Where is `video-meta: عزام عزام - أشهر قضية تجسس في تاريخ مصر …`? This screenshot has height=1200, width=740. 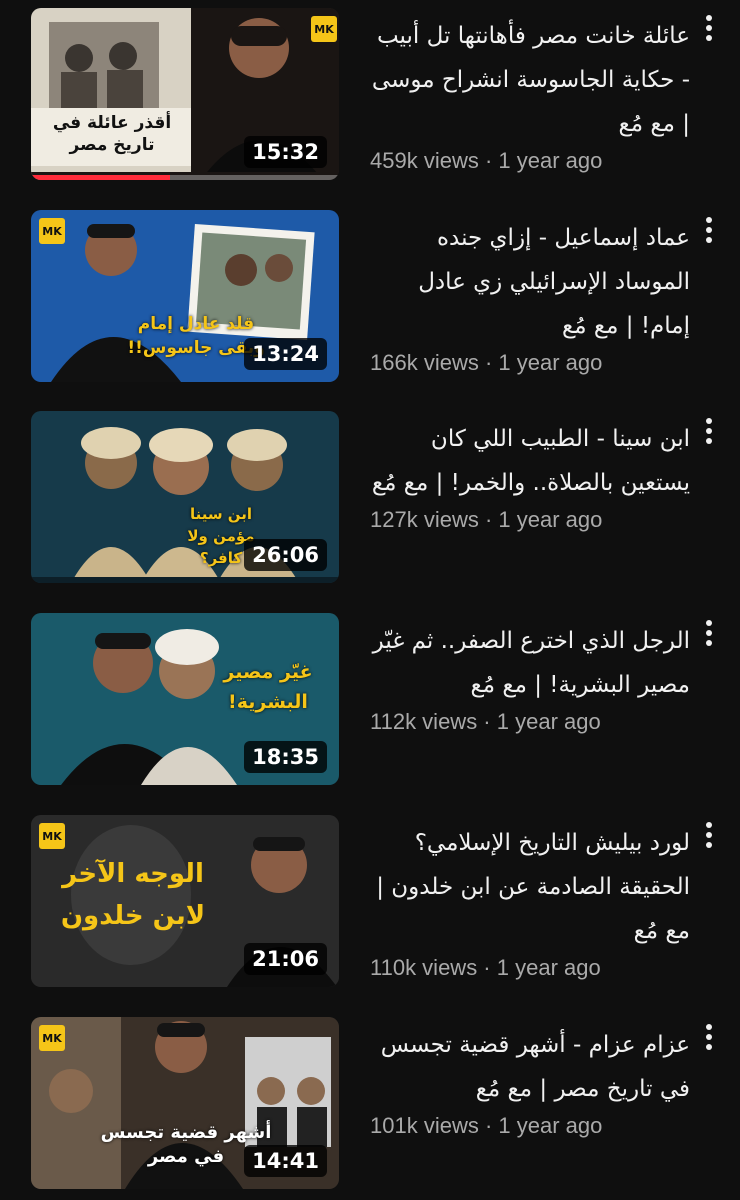 video-meta: عزام عزام - أشهر قضية تجسس في تاريخ مصر … is located at coordinates (530, 1081).